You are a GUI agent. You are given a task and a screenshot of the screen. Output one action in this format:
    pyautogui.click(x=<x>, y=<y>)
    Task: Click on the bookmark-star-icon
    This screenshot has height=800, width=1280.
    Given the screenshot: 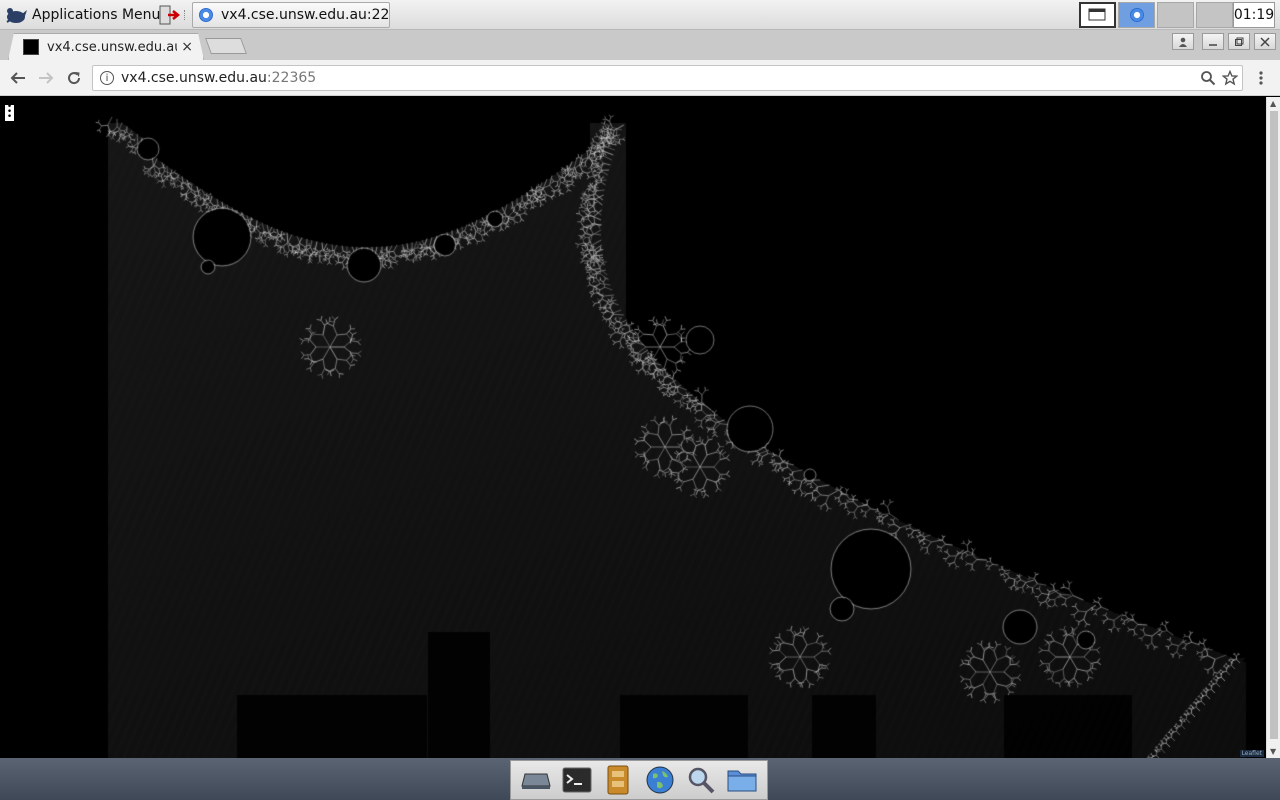 What is the action you would take?
    pyautogui.click(x=1230, y=78)
    